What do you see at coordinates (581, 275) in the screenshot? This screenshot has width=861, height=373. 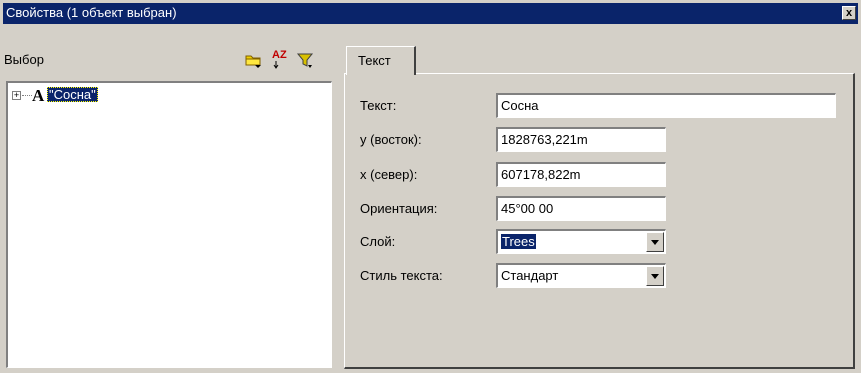 I see `text-style-select: Стандарт` at bounding box center [581, 275].